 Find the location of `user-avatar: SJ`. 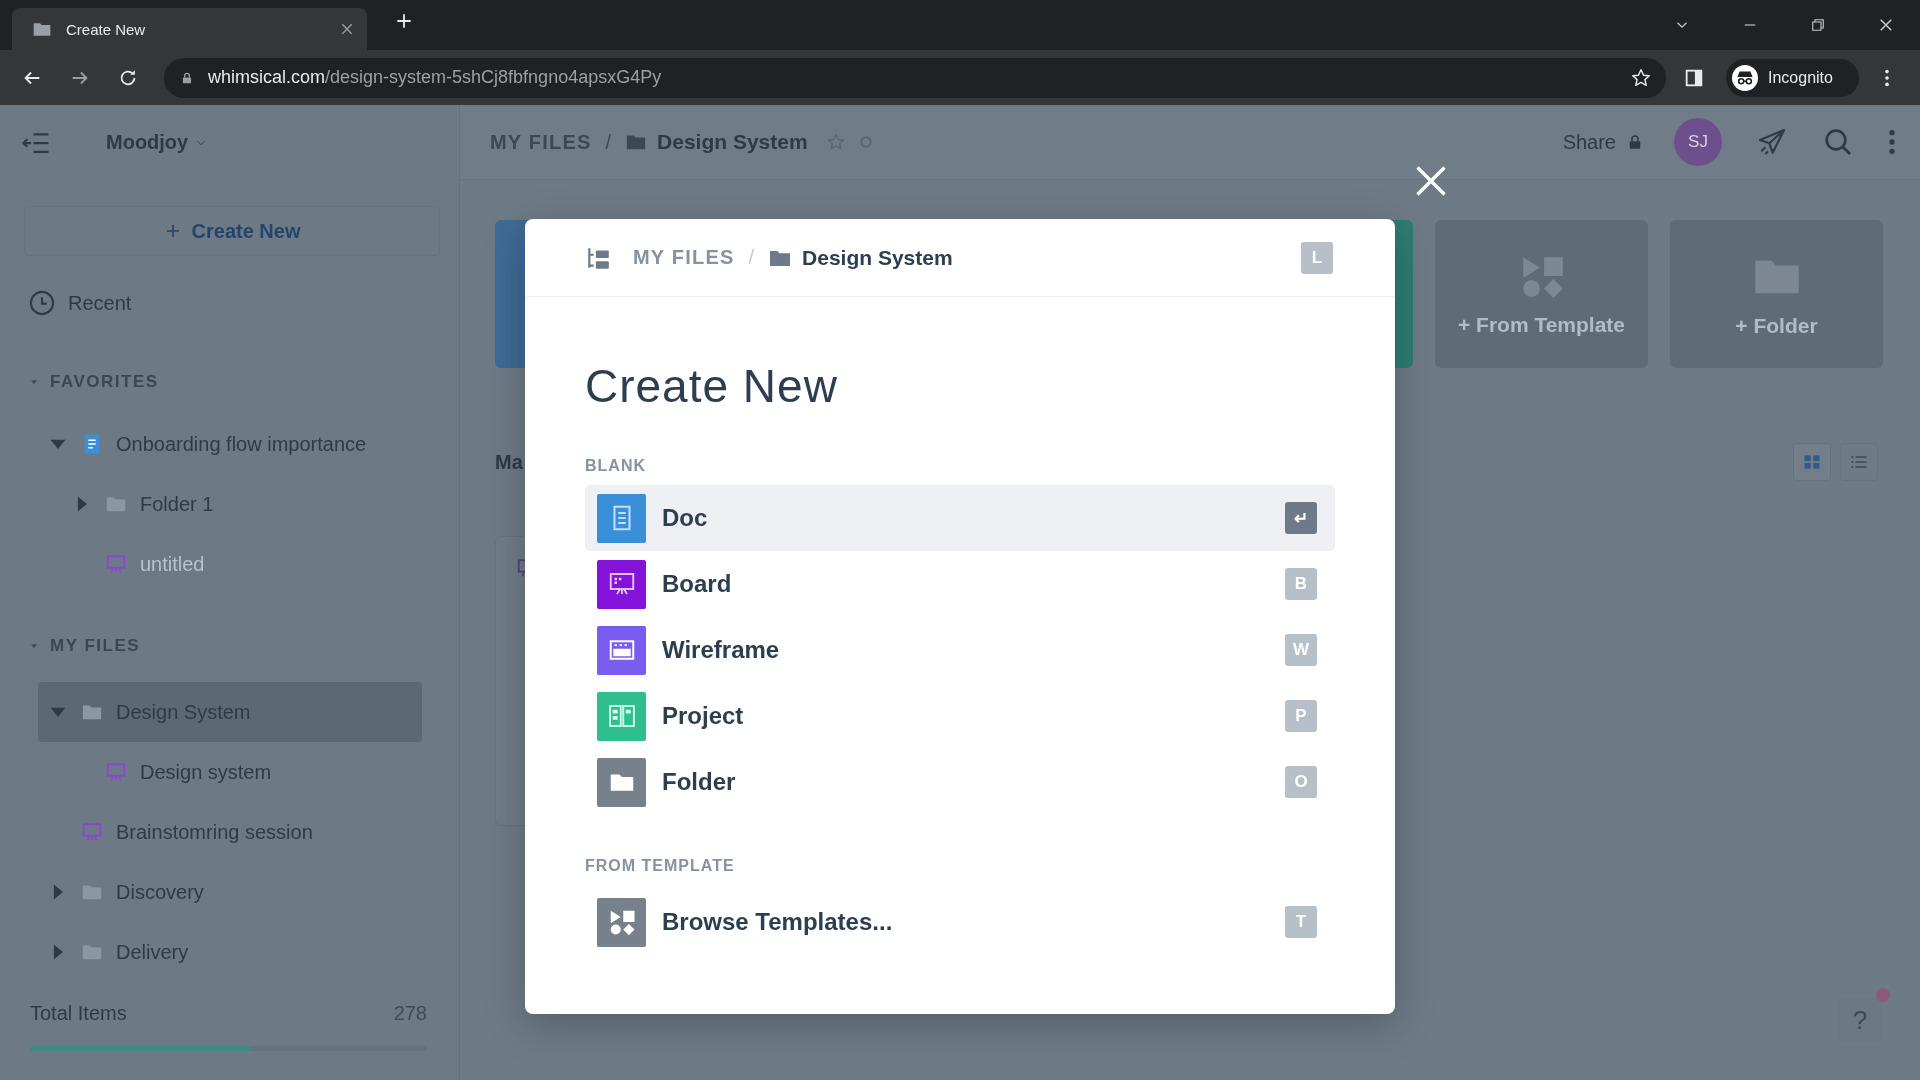

user-avatar: SJ is located at coordinates (1698, 142).